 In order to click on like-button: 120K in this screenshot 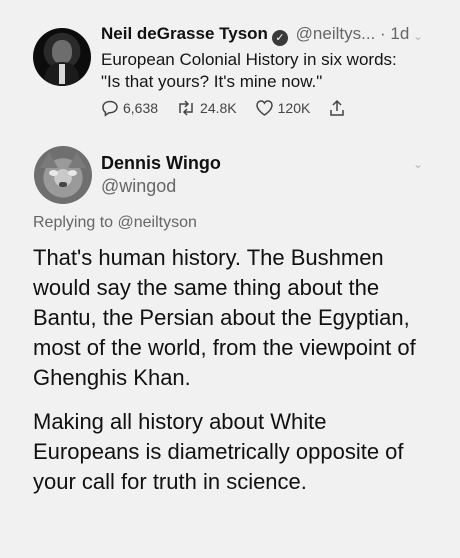, I will do `click(283, 108)`.